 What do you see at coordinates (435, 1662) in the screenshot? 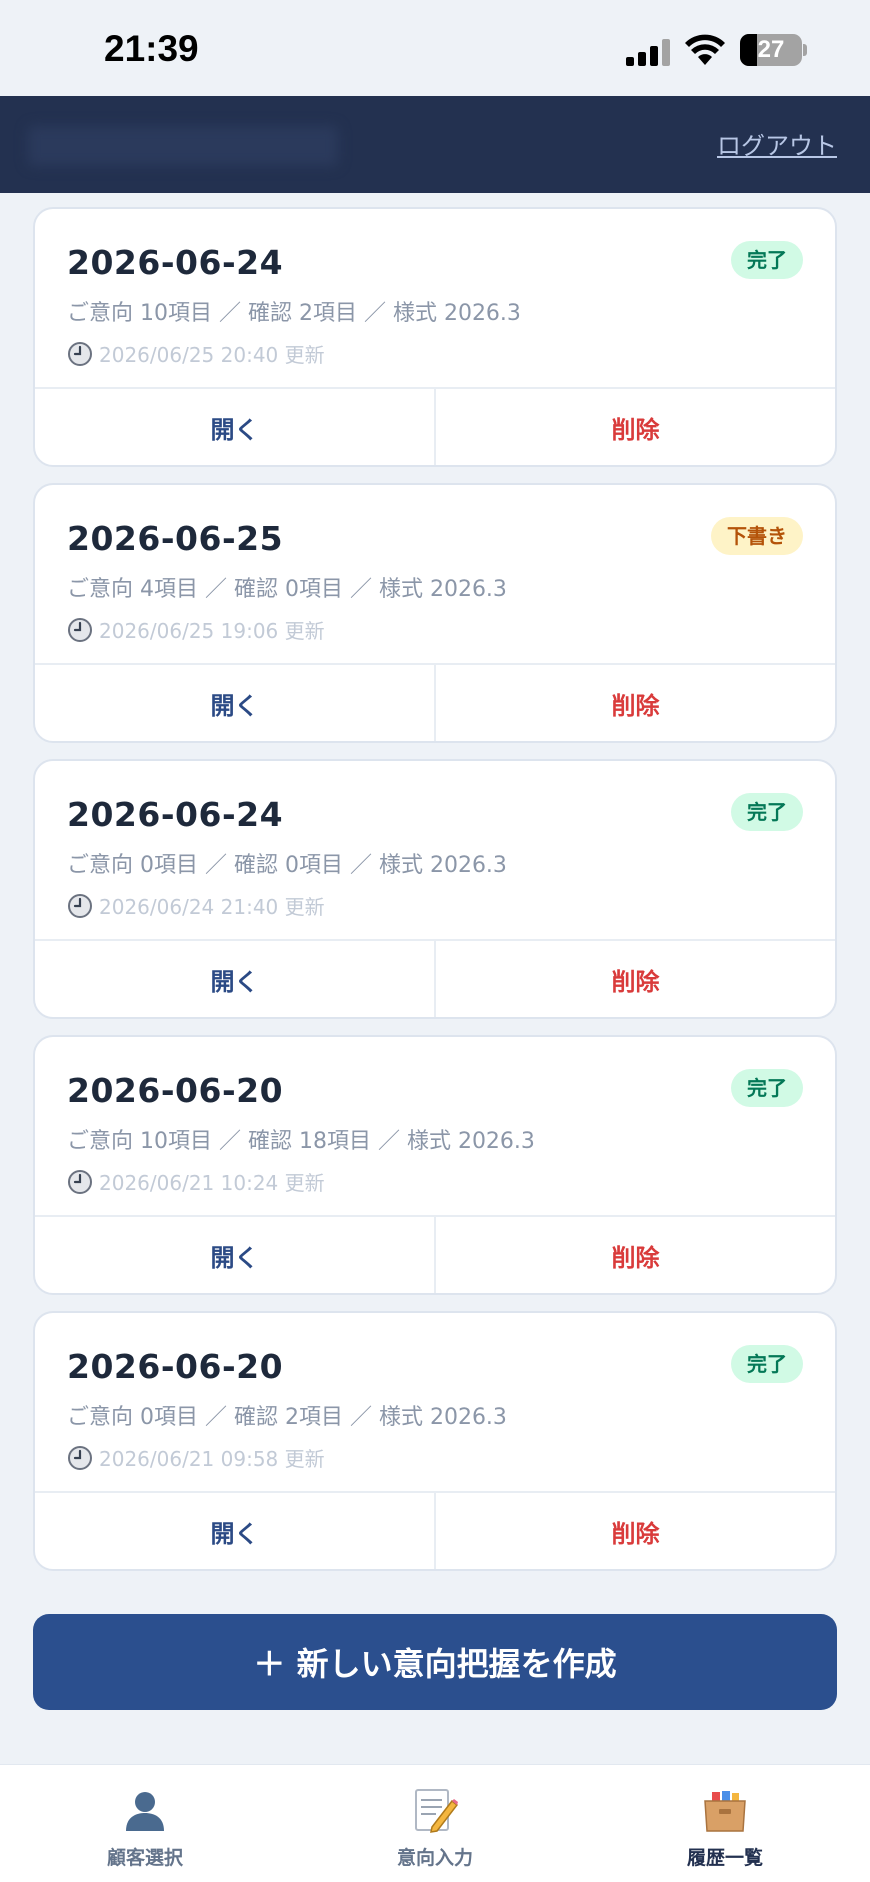
I see `create-new-button: ＋ 新しい意向把握を作成` at bounding box center [435, 1662].